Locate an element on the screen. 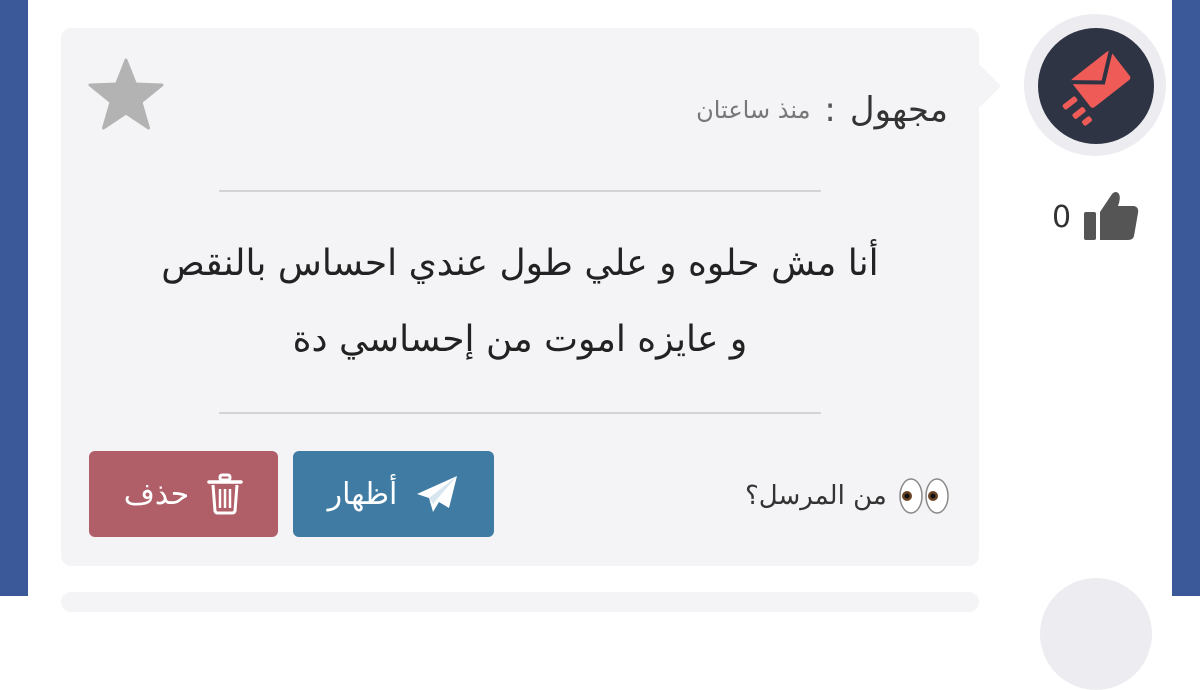 This screenshot has width=1200, height=690. next-message-card is located at coordinates (520, 602).